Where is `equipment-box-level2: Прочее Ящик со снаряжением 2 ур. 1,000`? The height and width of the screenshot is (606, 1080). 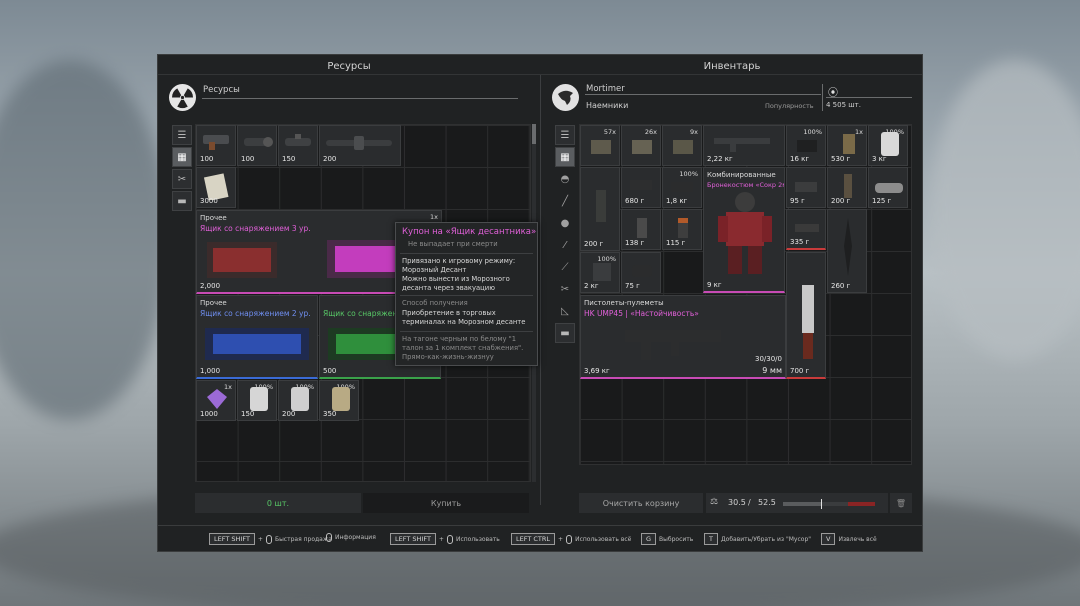
equipment-box-level2: Прочее Ящик со снаряжением 2 ур. 1,000 is located at coordinates (257, 337).